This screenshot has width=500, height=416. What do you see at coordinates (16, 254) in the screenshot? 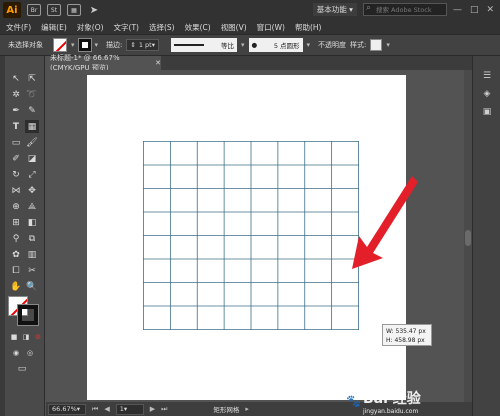
I see `symbol-sprayer-tool-icon: ✿` at bounding box center [16, 254].